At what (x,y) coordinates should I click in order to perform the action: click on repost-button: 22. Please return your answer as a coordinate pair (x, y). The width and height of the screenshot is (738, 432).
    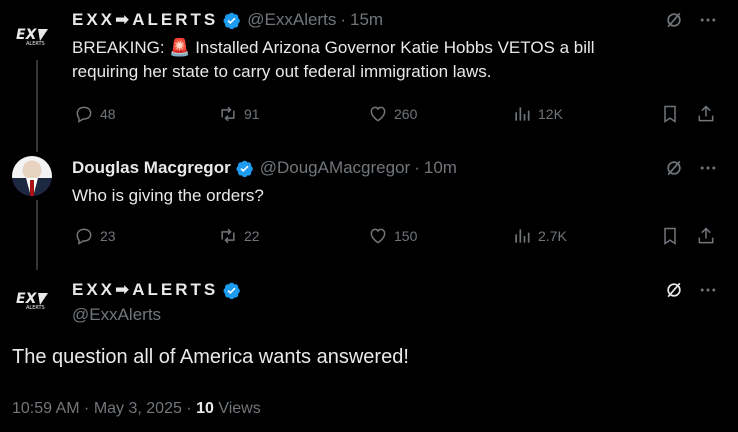
    Looking at the image, I should click on (239, 236).